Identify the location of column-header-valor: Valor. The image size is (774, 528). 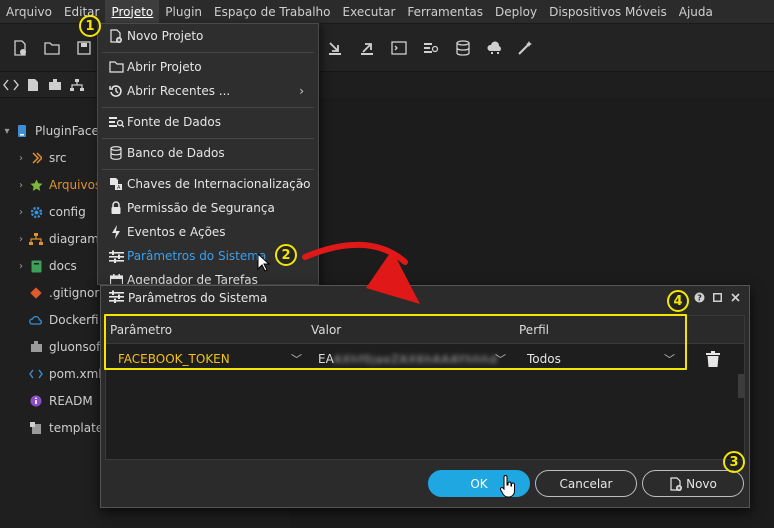
(326, 330).